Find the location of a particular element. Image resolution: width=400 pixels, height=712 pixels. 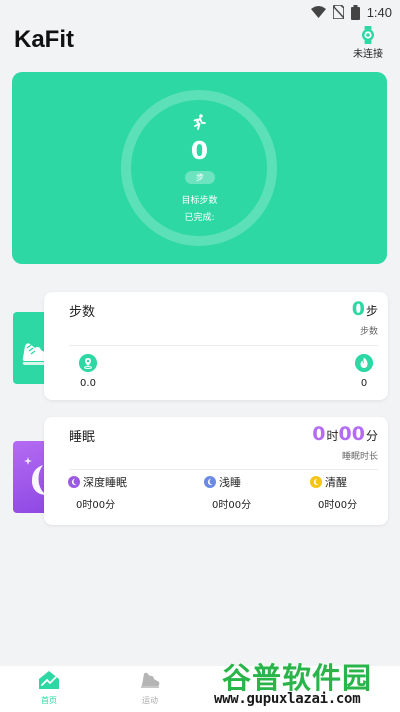

light-sleep-stat: 浅睡 0时00分 is located at coordinates (227, 492).